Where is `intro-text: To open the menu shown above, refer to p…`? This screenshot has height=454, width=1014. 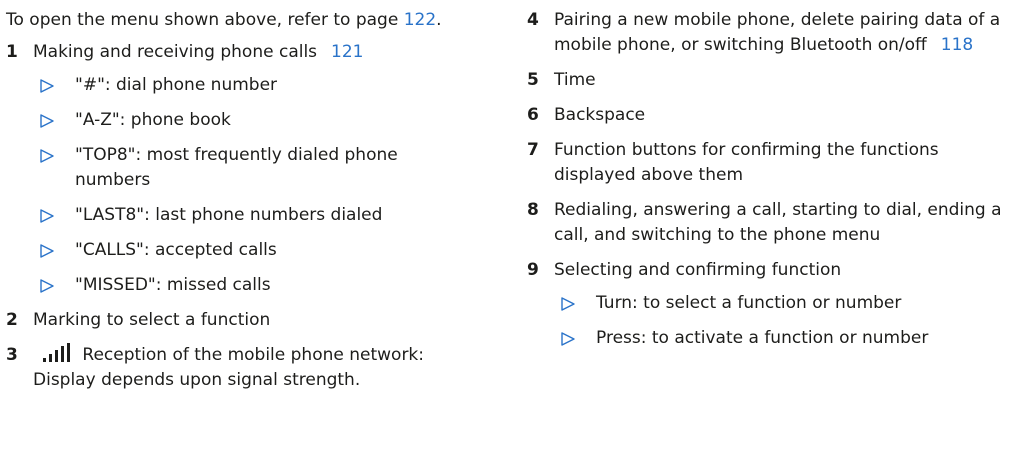
intro-text: To open the menu shown above, refer to p… is located at coordinates (202, 20).